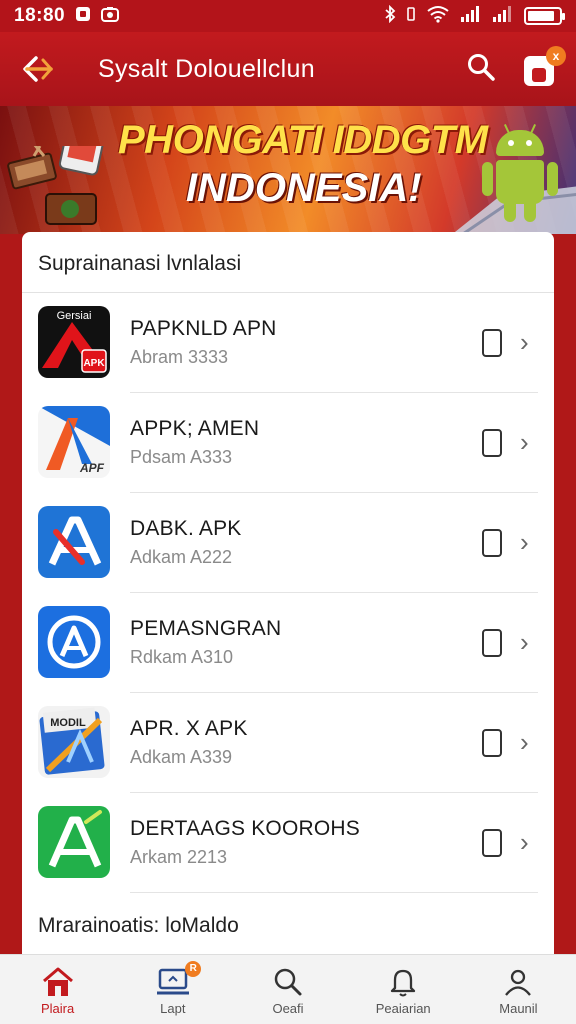 The height and width of the screenshot is (1024, 576). What do you see at coordinates (403, 1008) in the screenshot?
I see `nav-label: Peaiarian` at bounding box center [403, 1008].